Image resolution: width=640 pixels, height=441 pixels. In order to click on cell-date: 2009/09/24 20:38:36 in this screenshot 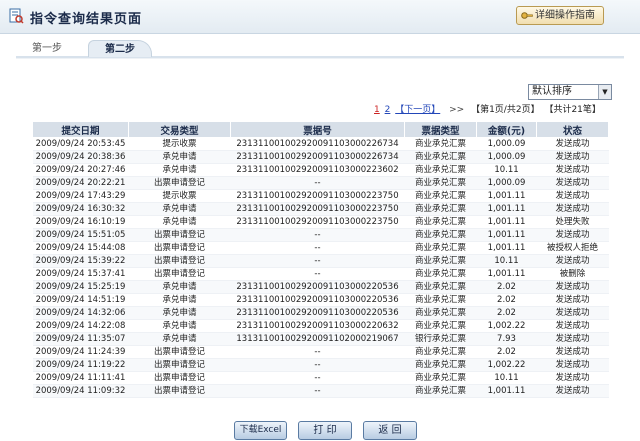, I will do `click(80, 157)`.